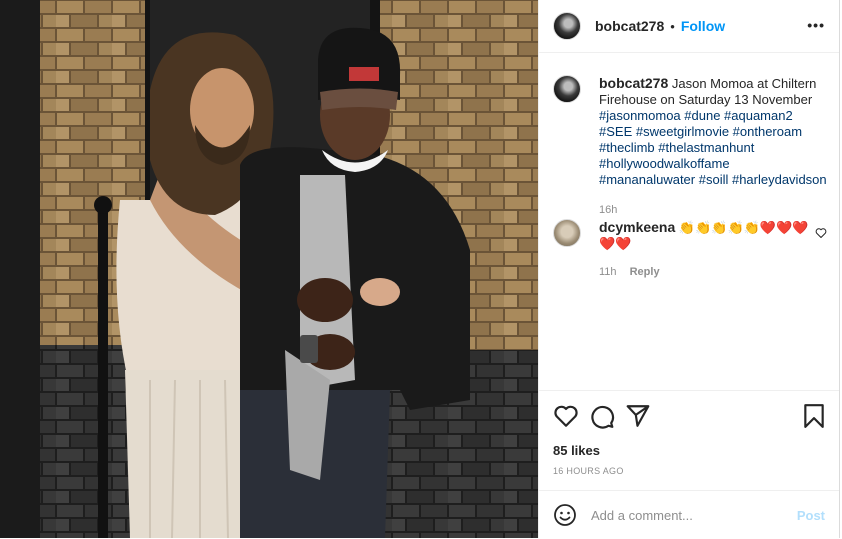 Image resolution: width=842 pixels, height=539 pixels. I want to click on caption-username: bobcat278, so click(633, 83).